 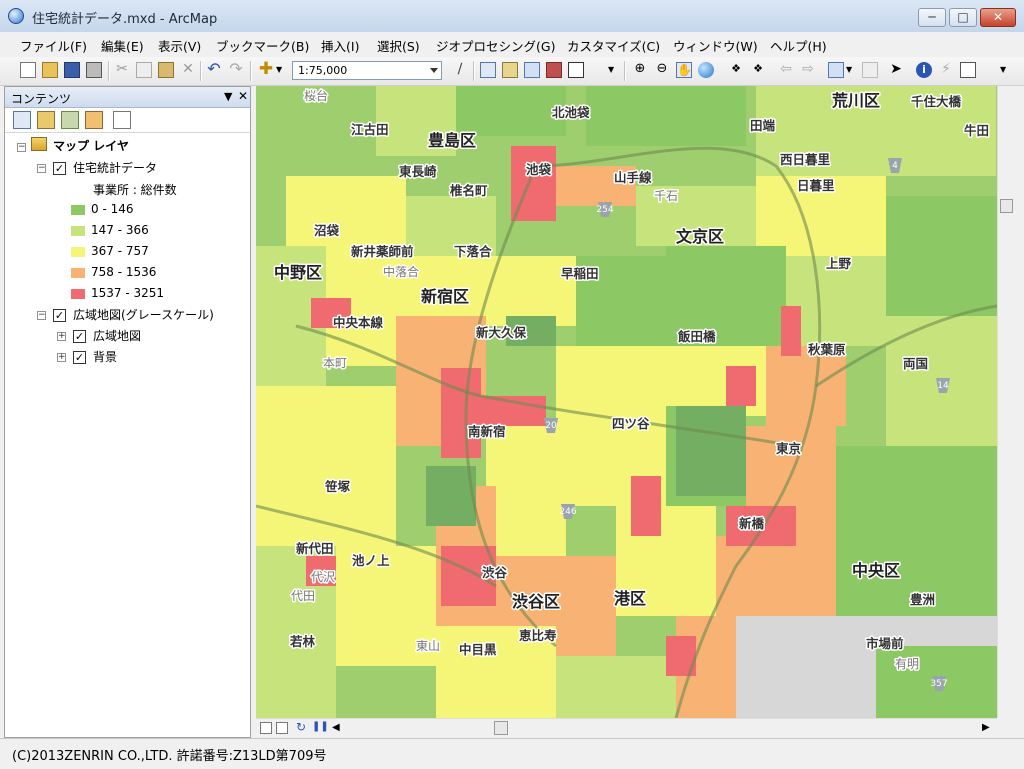 What do you see at coordinates (786, 70) in the screenshot?
I see `back-arrow-icon: ⇦` at bounding box center [786, 70].